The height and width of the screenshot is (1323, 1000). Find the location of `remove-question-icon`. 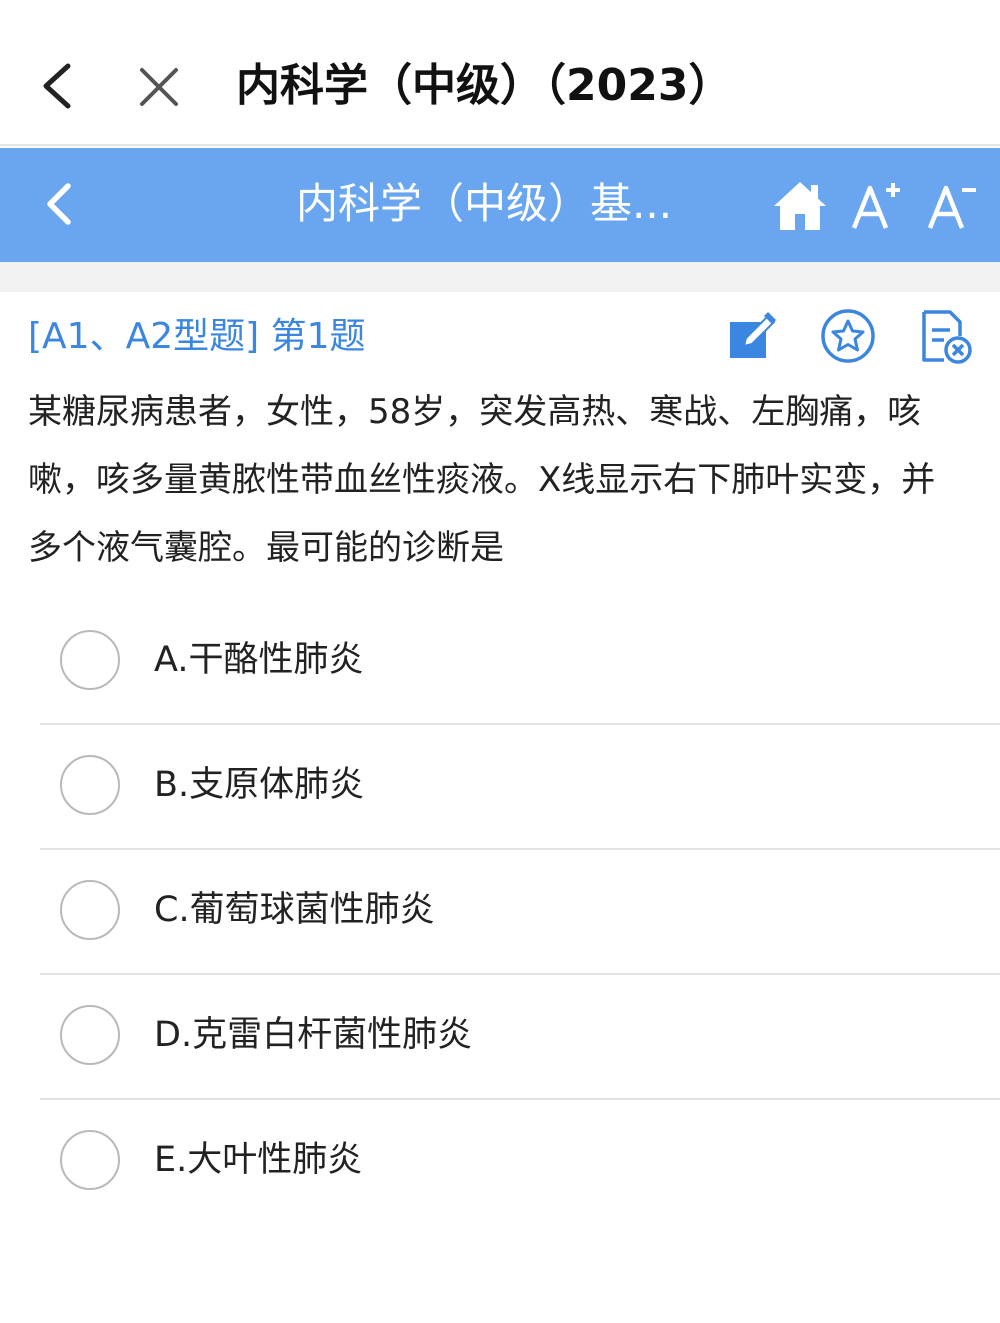

remove-question-icon is located at coordinates (947, 337).